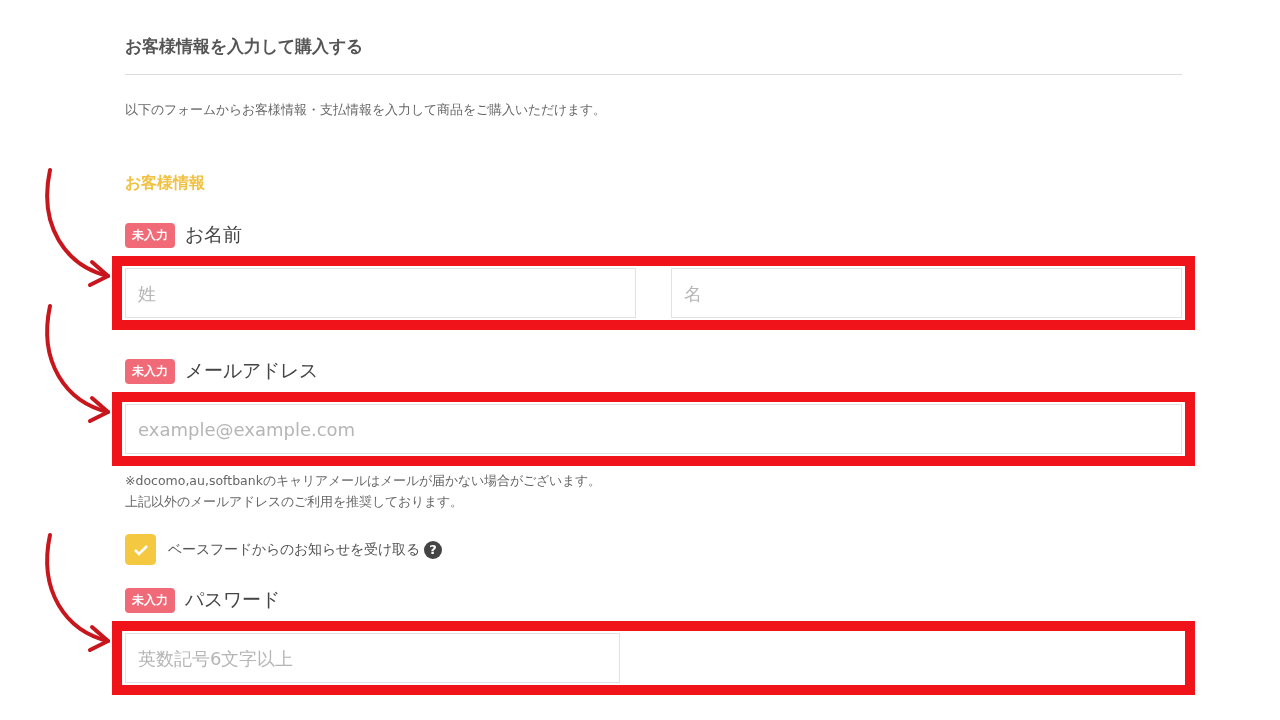 This screenshot has height=720, width=1280. I want to click on input-field: example@example.com, so click(653, 429).